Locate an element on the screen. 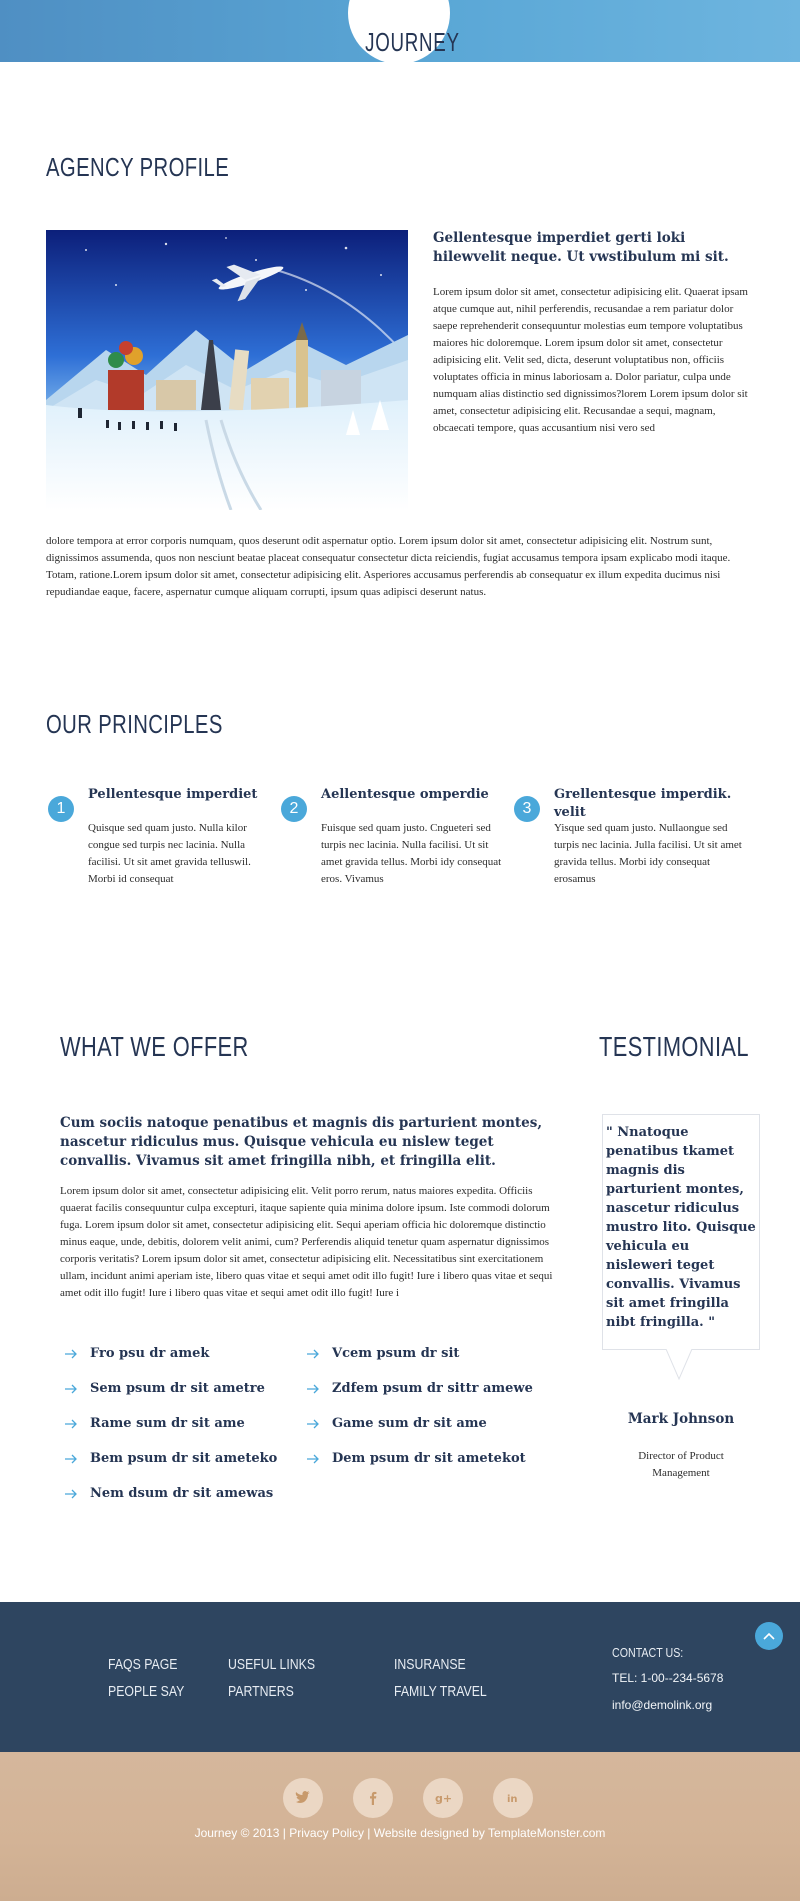 The height and width of the screenshot is (1901, 800). offer-list-label: Fro psu dr amek is located at coordinates (150, 1353).